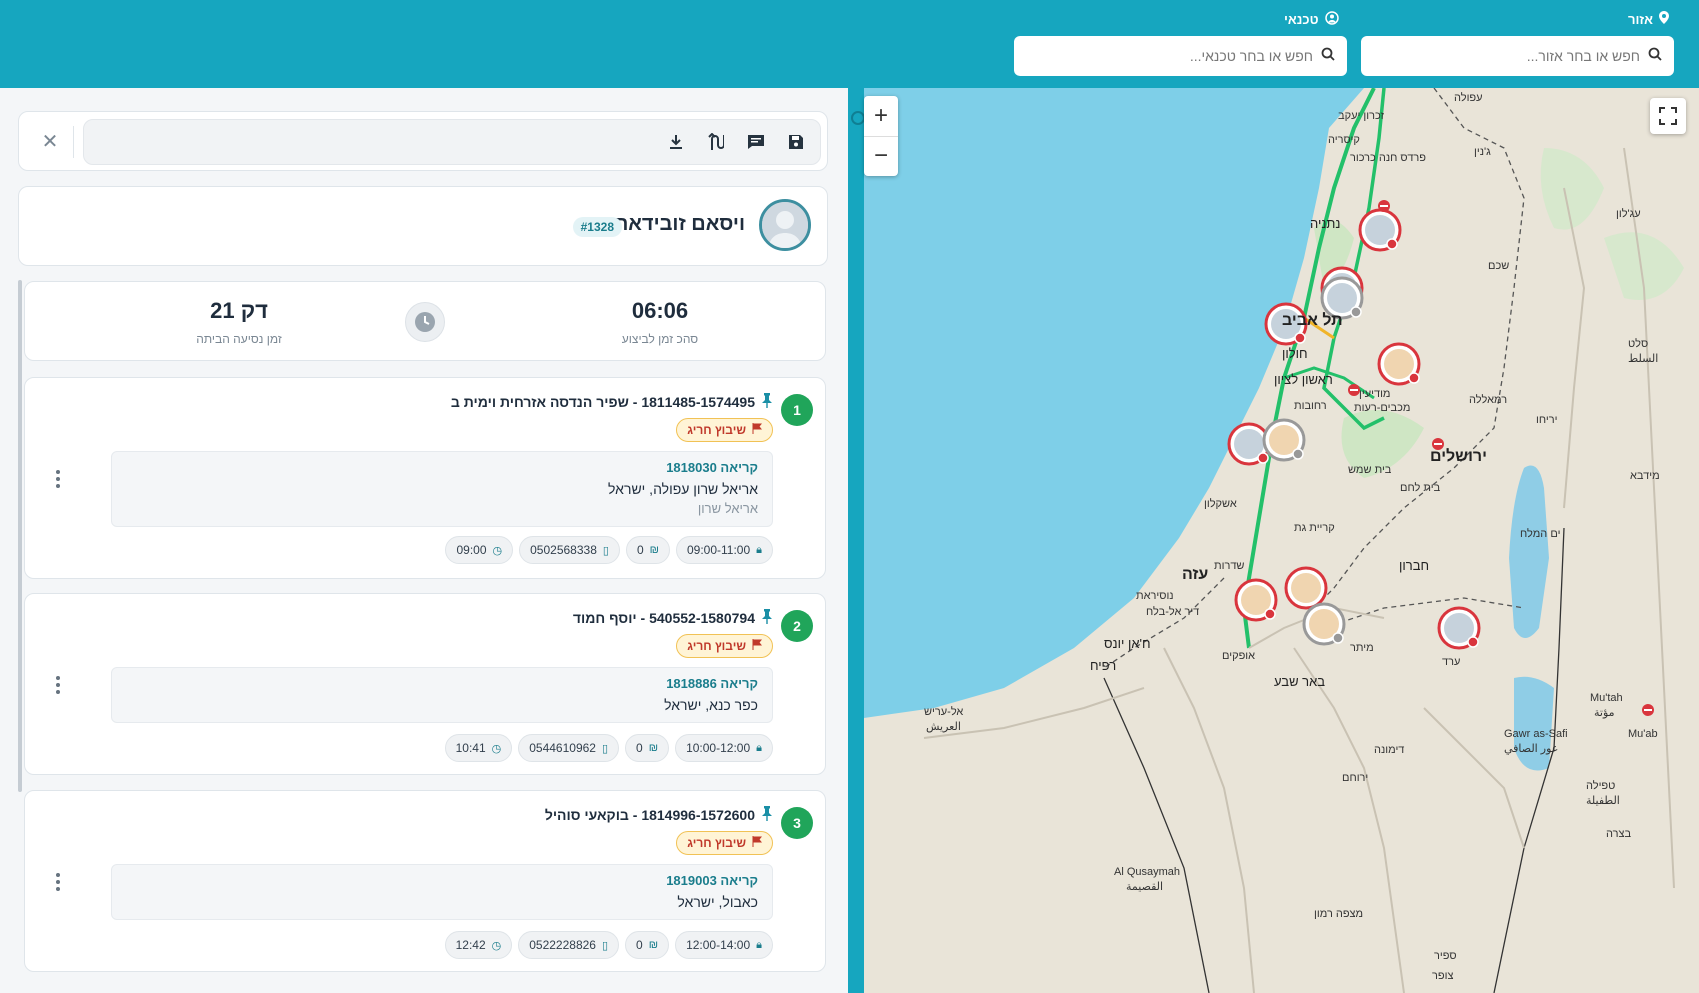 The width and height of the screenshot is (1699, 993). What do you see at coordinates (716, 142) in the screenshot?
I see `route-optimize-icon` at bounding box center [716, 142].